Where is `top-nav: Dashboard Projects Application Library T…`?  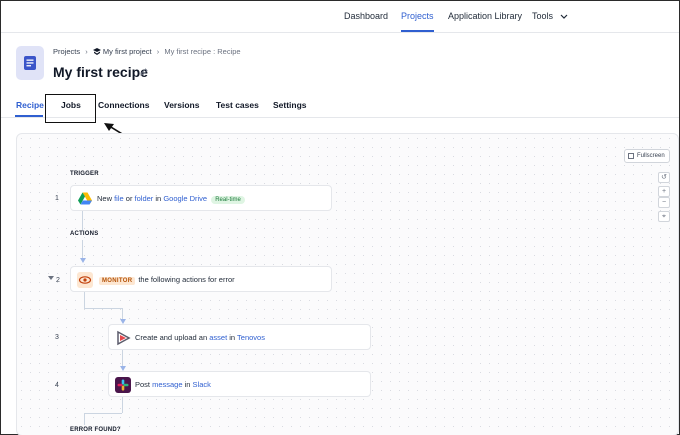
top-nav: Dashboard Projects Application Library T… is located at coordinates (340, 17).